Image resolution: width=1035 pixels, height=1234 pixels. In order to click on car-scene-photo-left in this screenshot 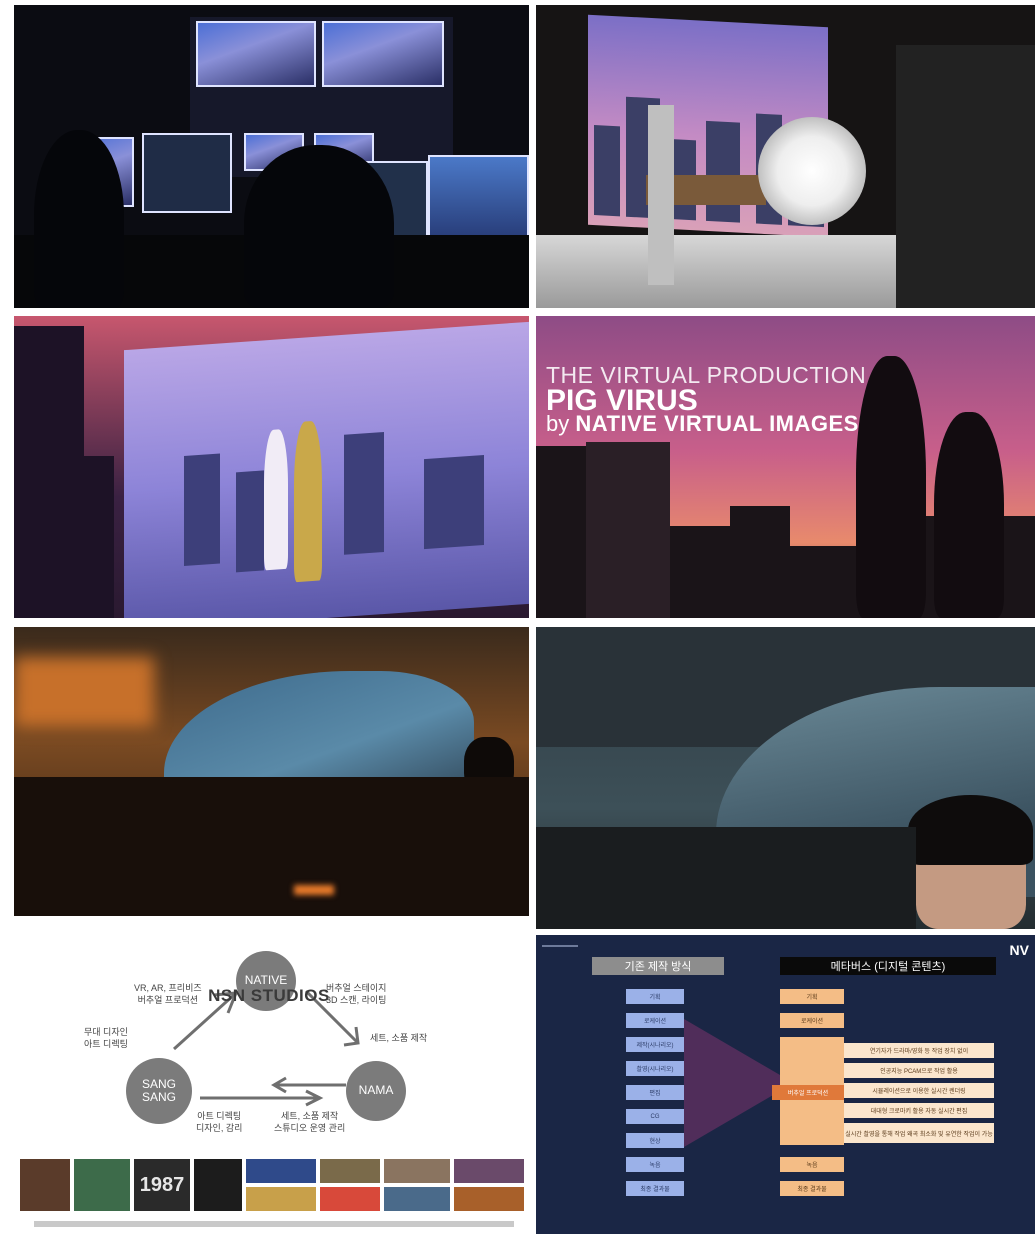, I will do `click(271, 771)`.